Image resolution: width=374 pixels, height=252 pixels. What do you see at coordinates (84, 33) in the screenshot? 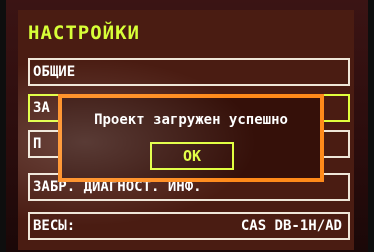
I see `page-title: НАСТРОЙКИ` at bounding box center [84, 33].